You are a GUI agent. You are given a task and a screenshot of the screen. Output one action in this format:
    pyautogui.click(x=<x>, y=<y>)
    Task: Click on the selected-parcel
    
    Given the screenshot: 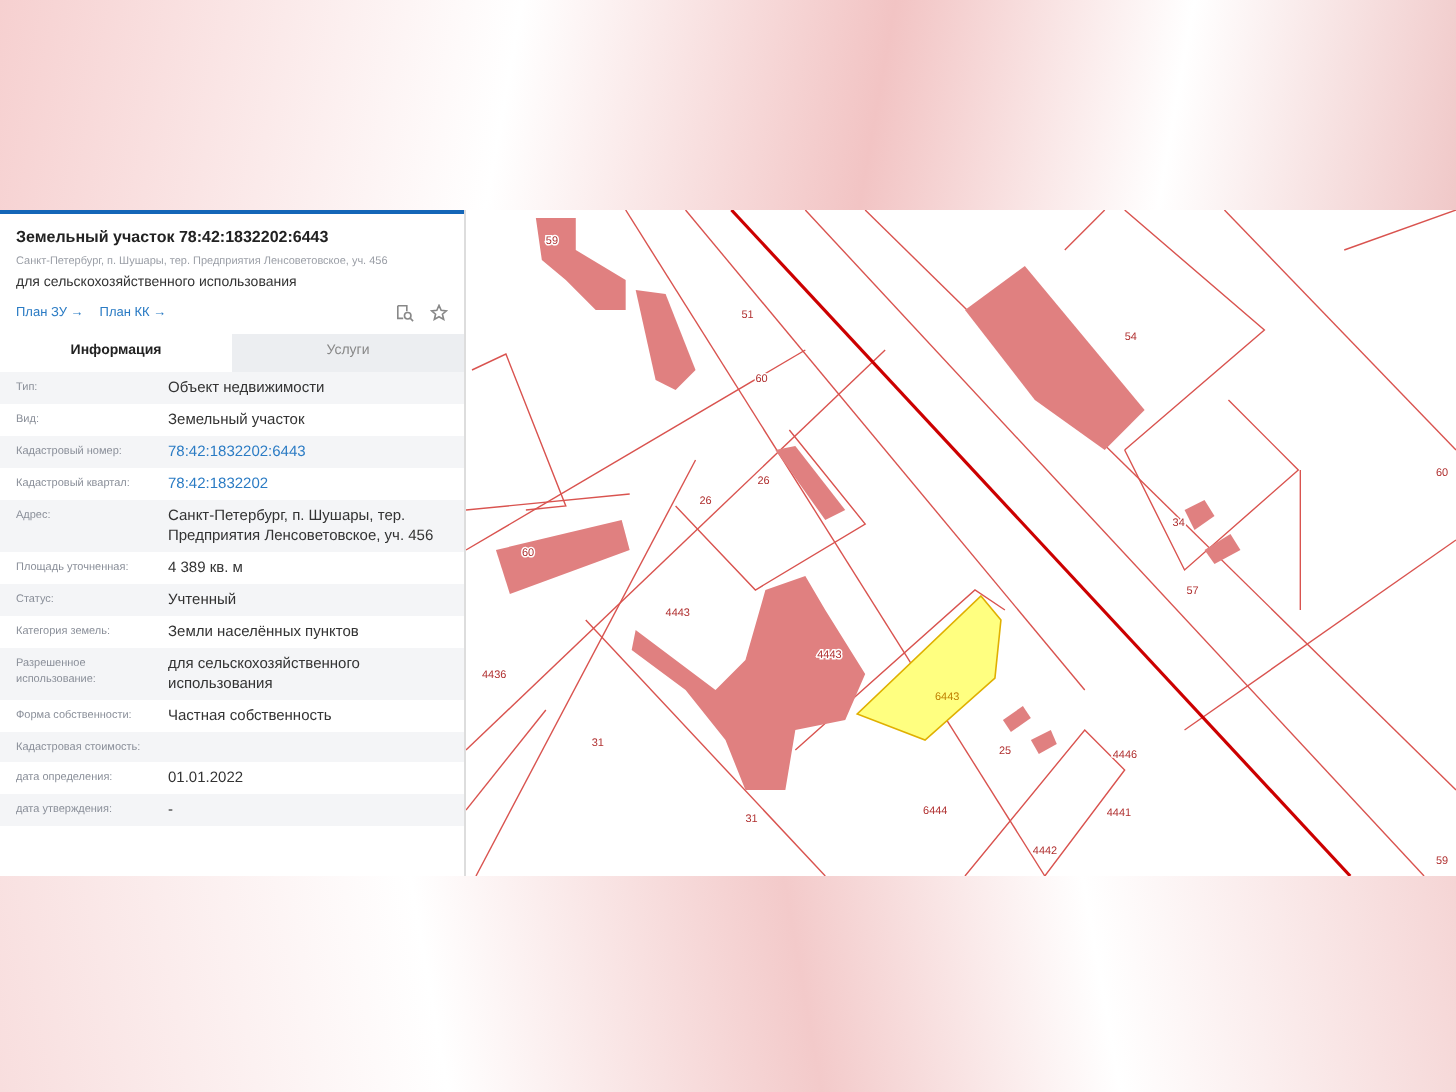 What is the action you would take?
    pyautogui.click(x=928, y=667)
    